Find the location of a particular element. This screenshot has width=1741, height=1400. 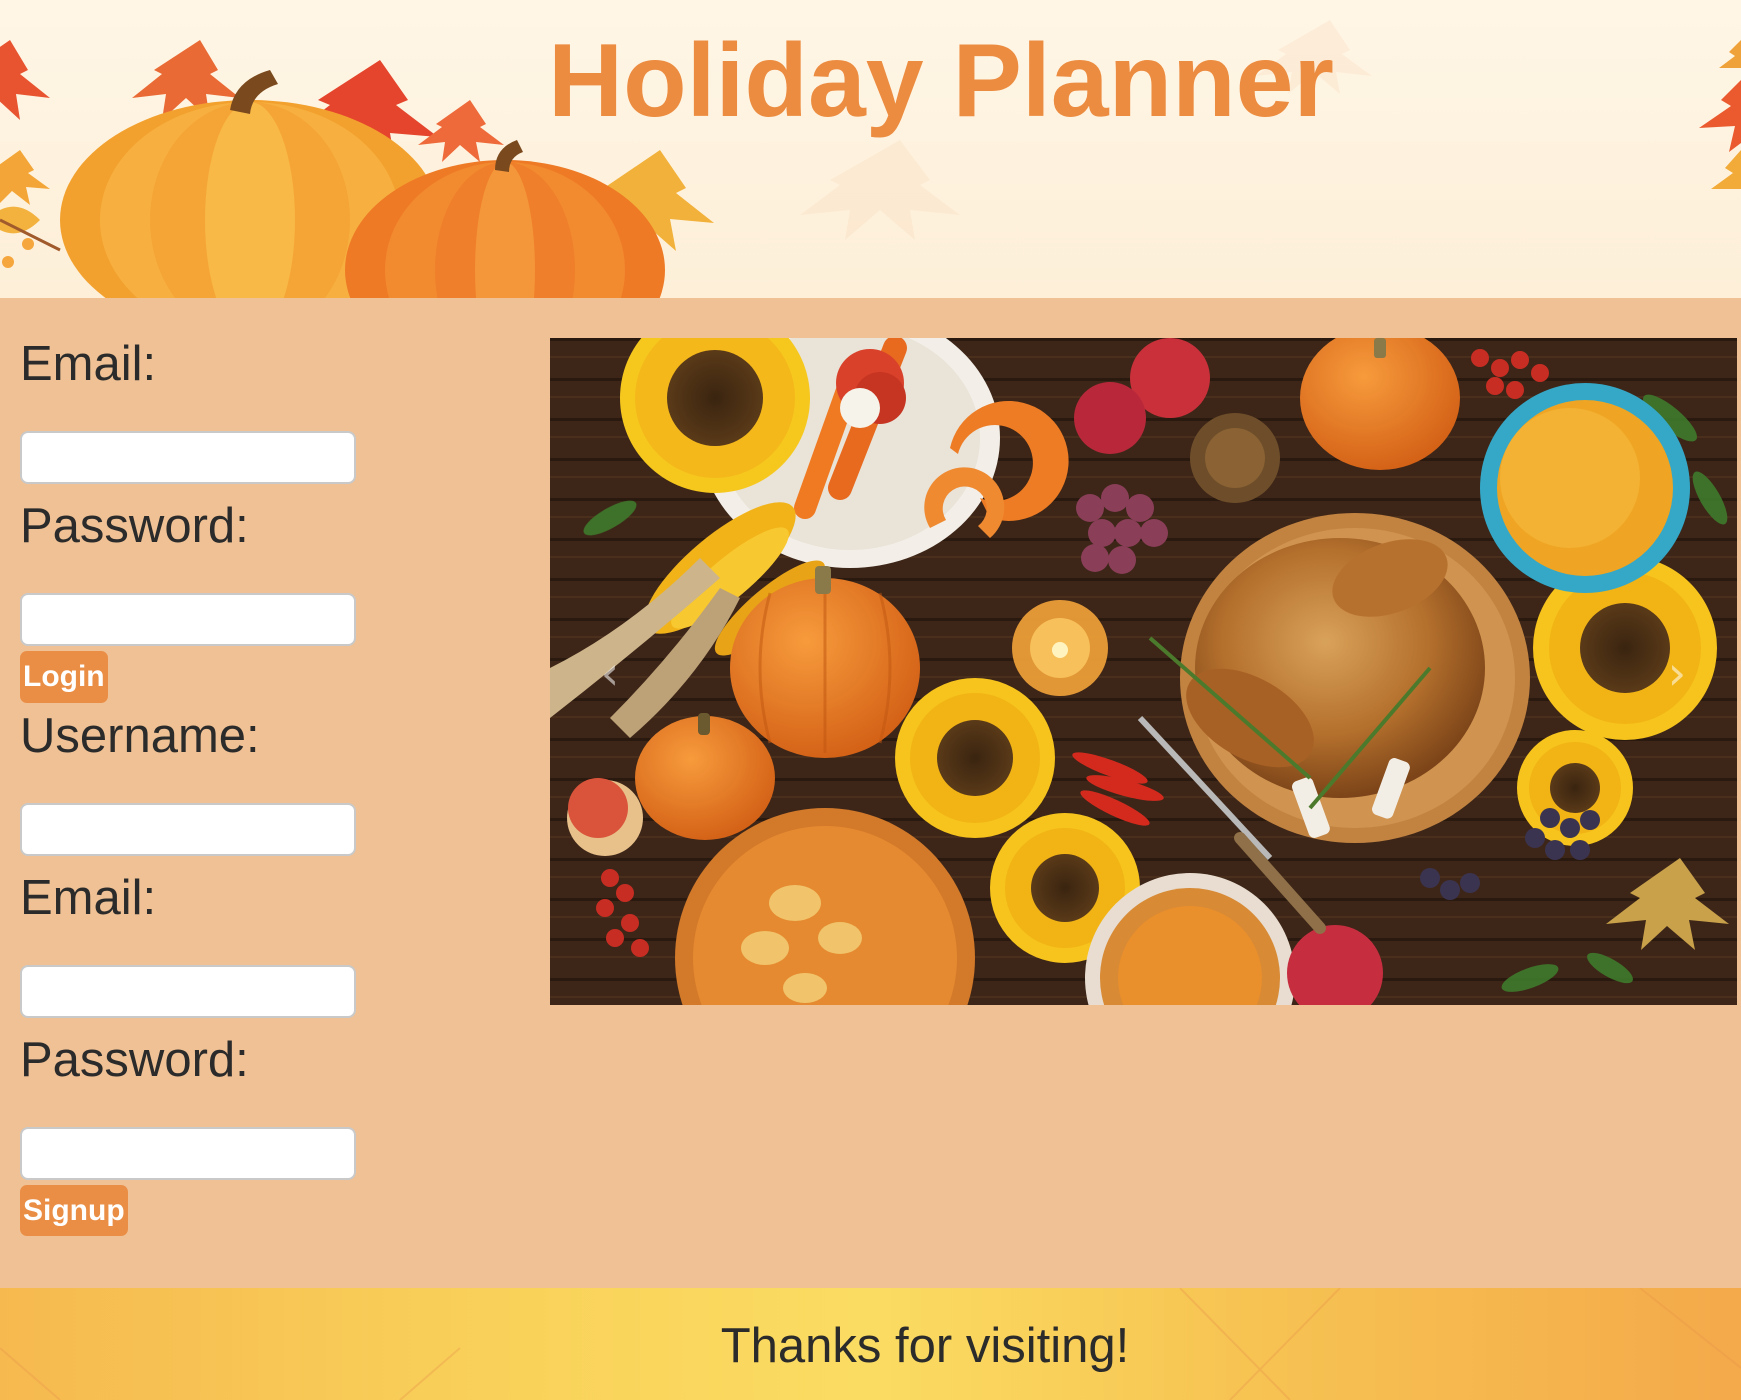

chevron-right-icon: › is located at coordinates (1677, 673).